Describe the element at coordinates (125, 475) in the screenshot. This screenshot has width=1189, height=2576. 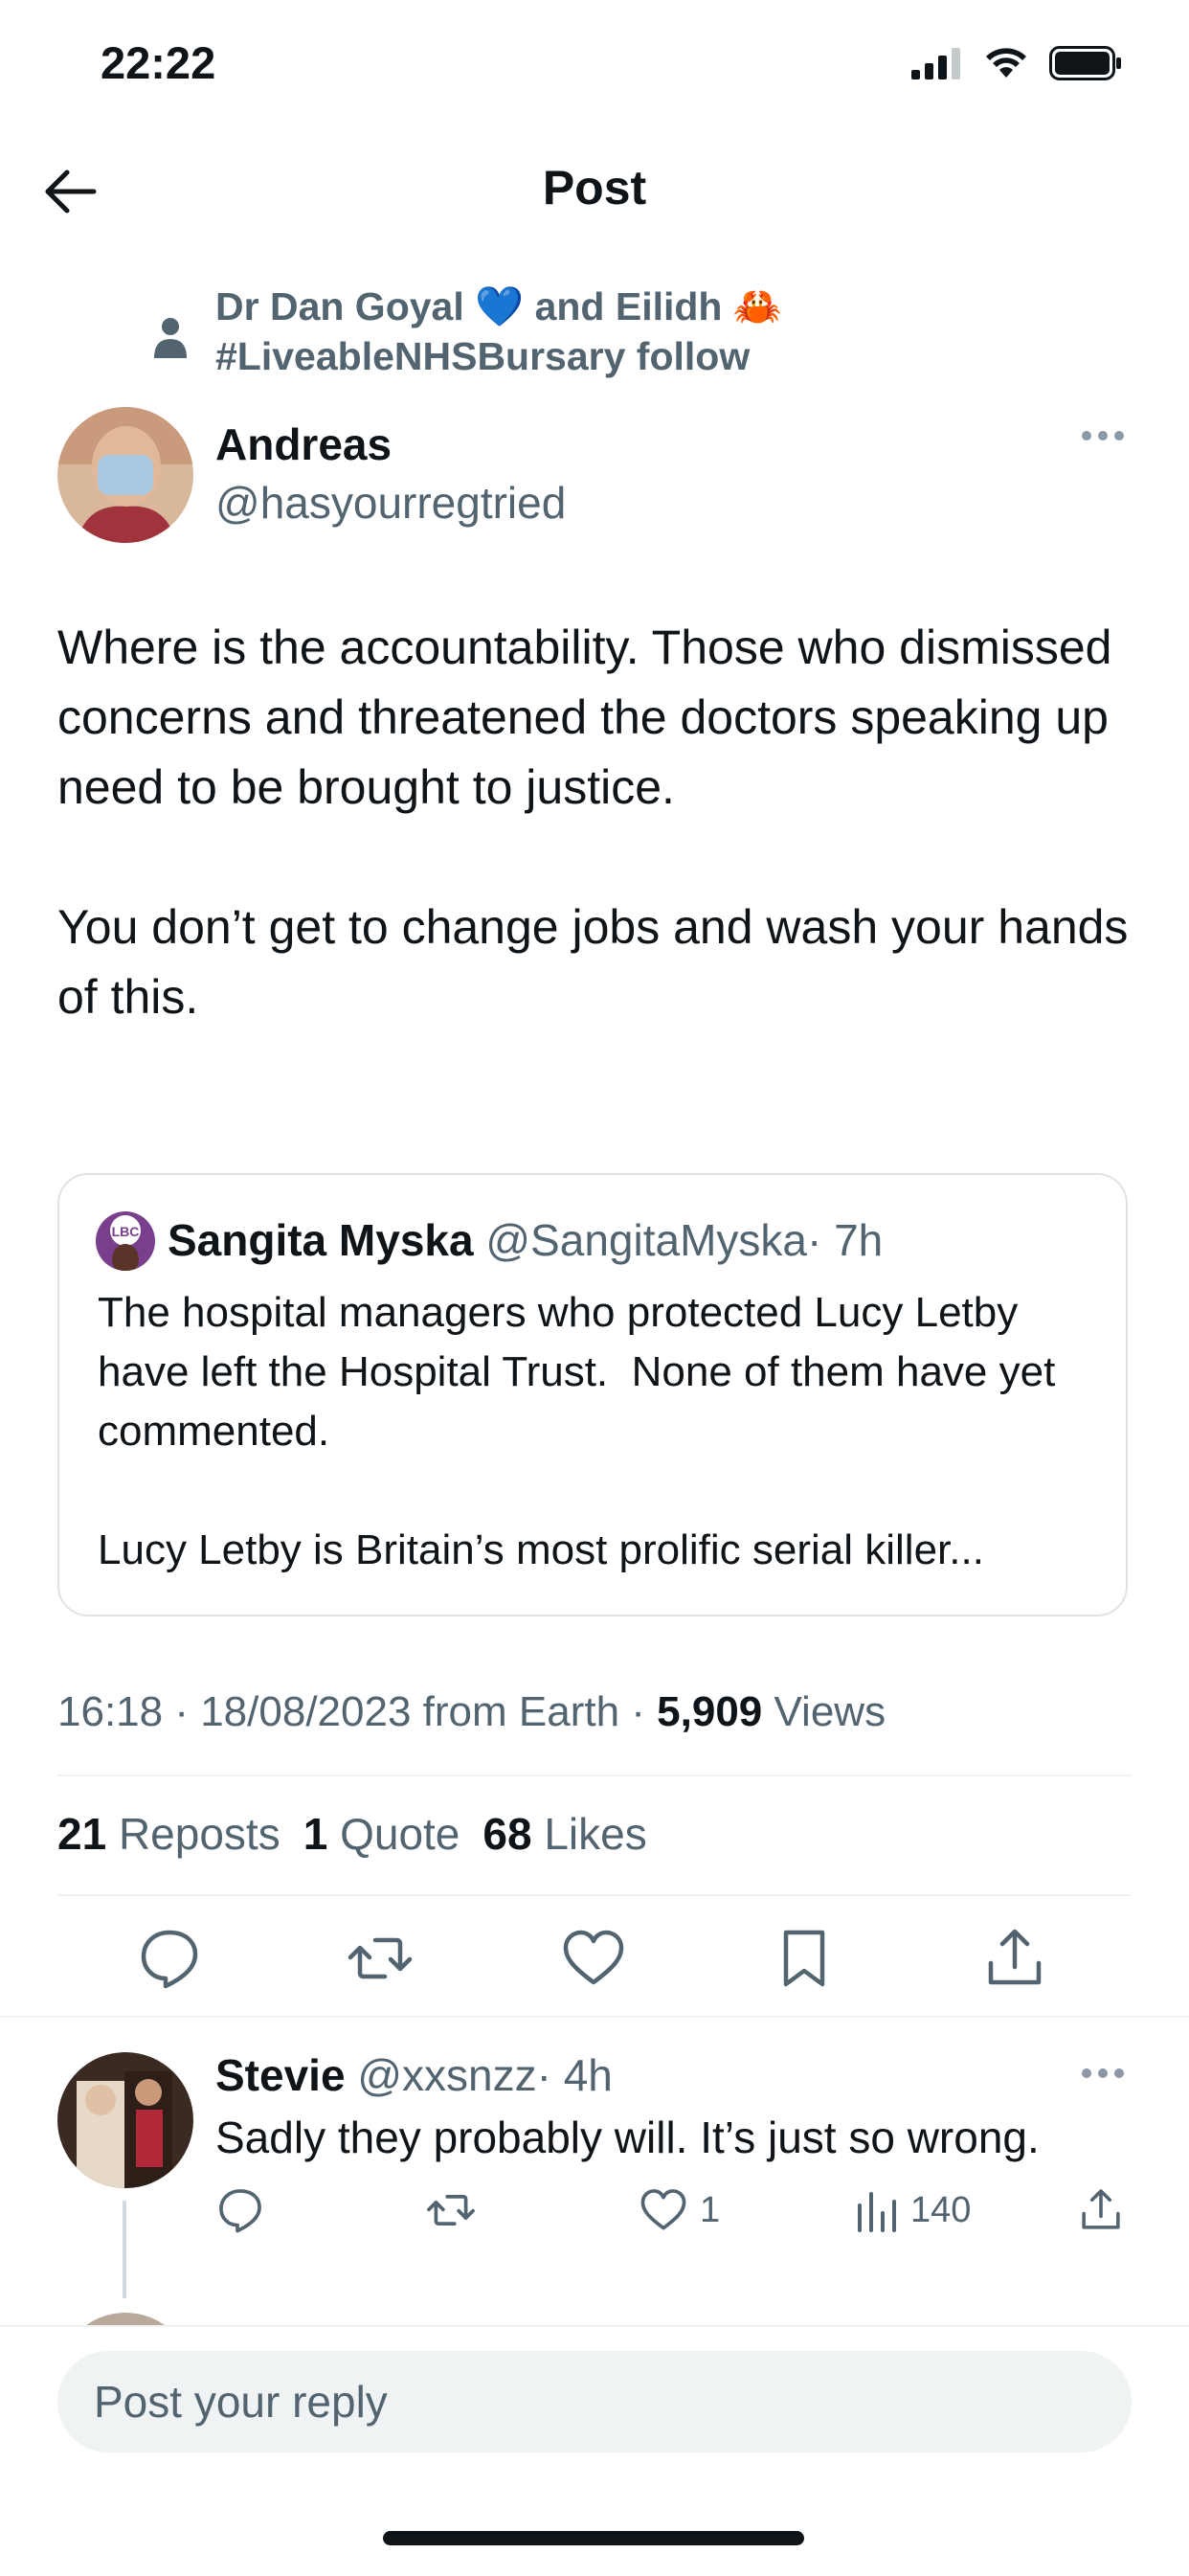
I see `author-avatar` at that location.